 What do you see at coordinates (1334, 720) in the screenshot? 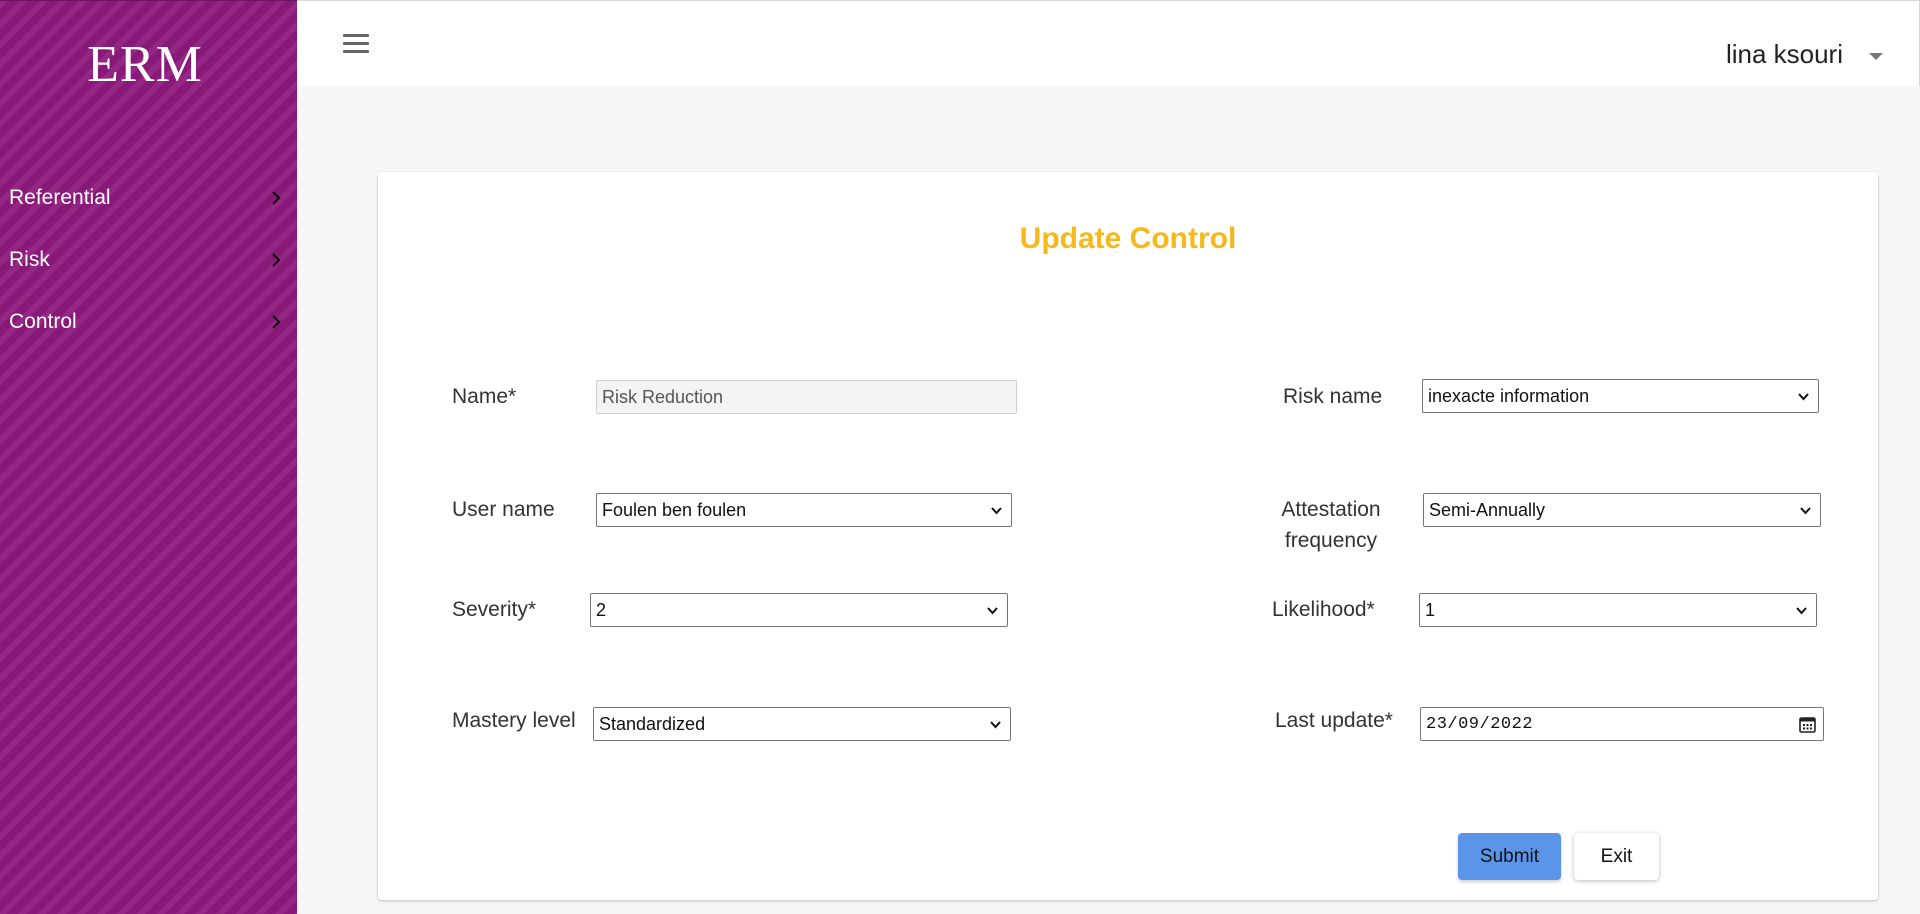
I see `last-update-label: Last update*` at bounding box center [1334, 720].